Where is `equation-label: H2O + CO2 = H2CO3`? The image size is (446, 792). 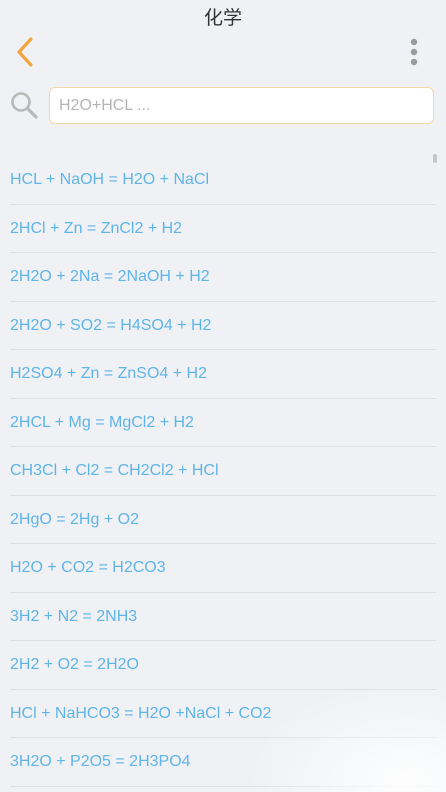 equation-label: H2O + CO2 = H2CO3 is located at coordinates (88, 568).